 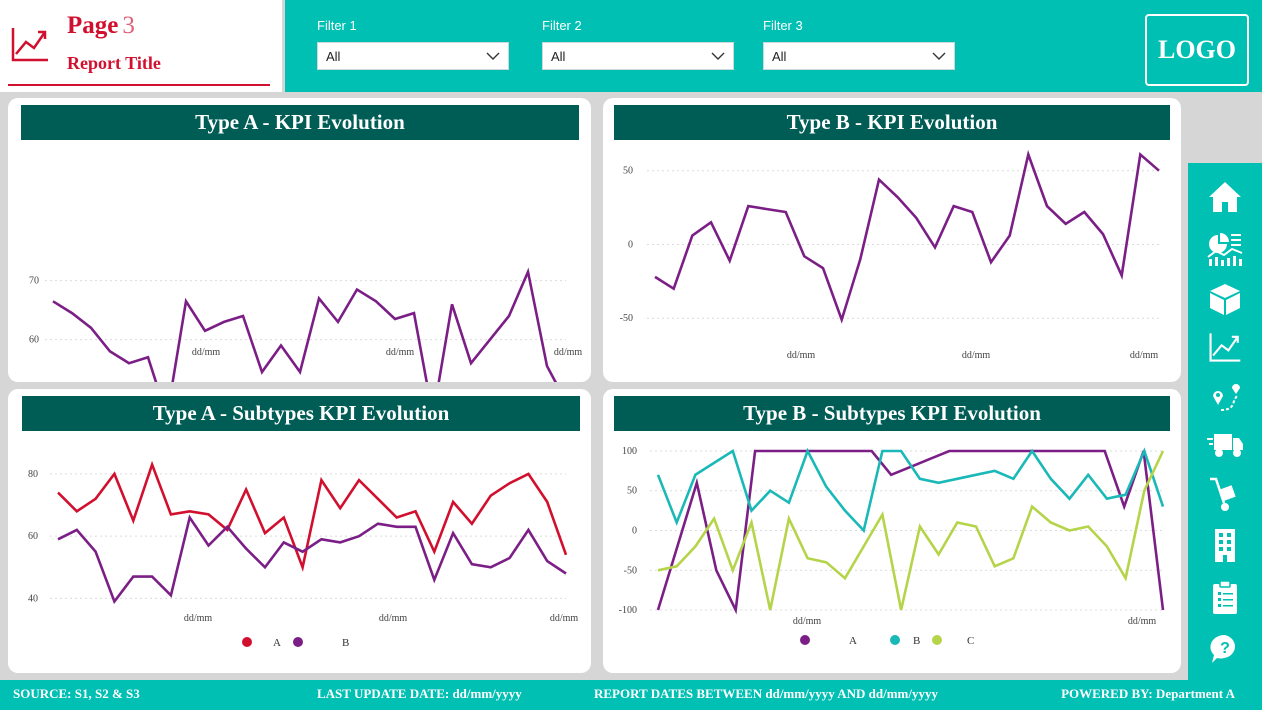 I want to click on nav-home, so click(x=1225, y=197).